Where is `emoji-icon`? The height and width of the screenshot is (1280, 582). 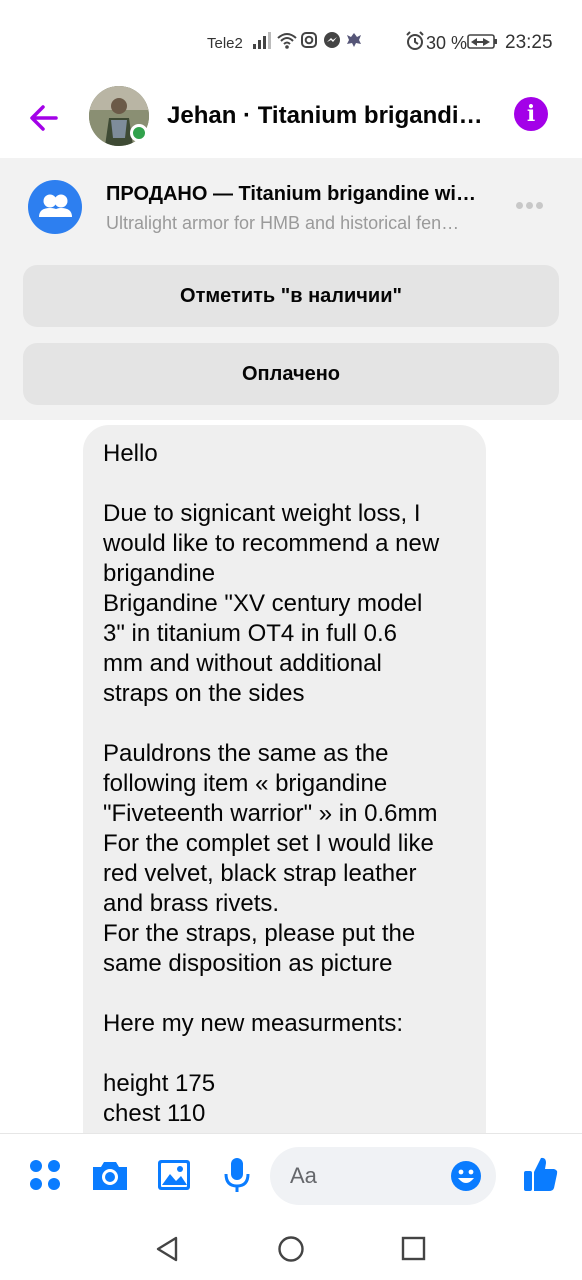 emoji-icon is located at coordinates (466, 1176).